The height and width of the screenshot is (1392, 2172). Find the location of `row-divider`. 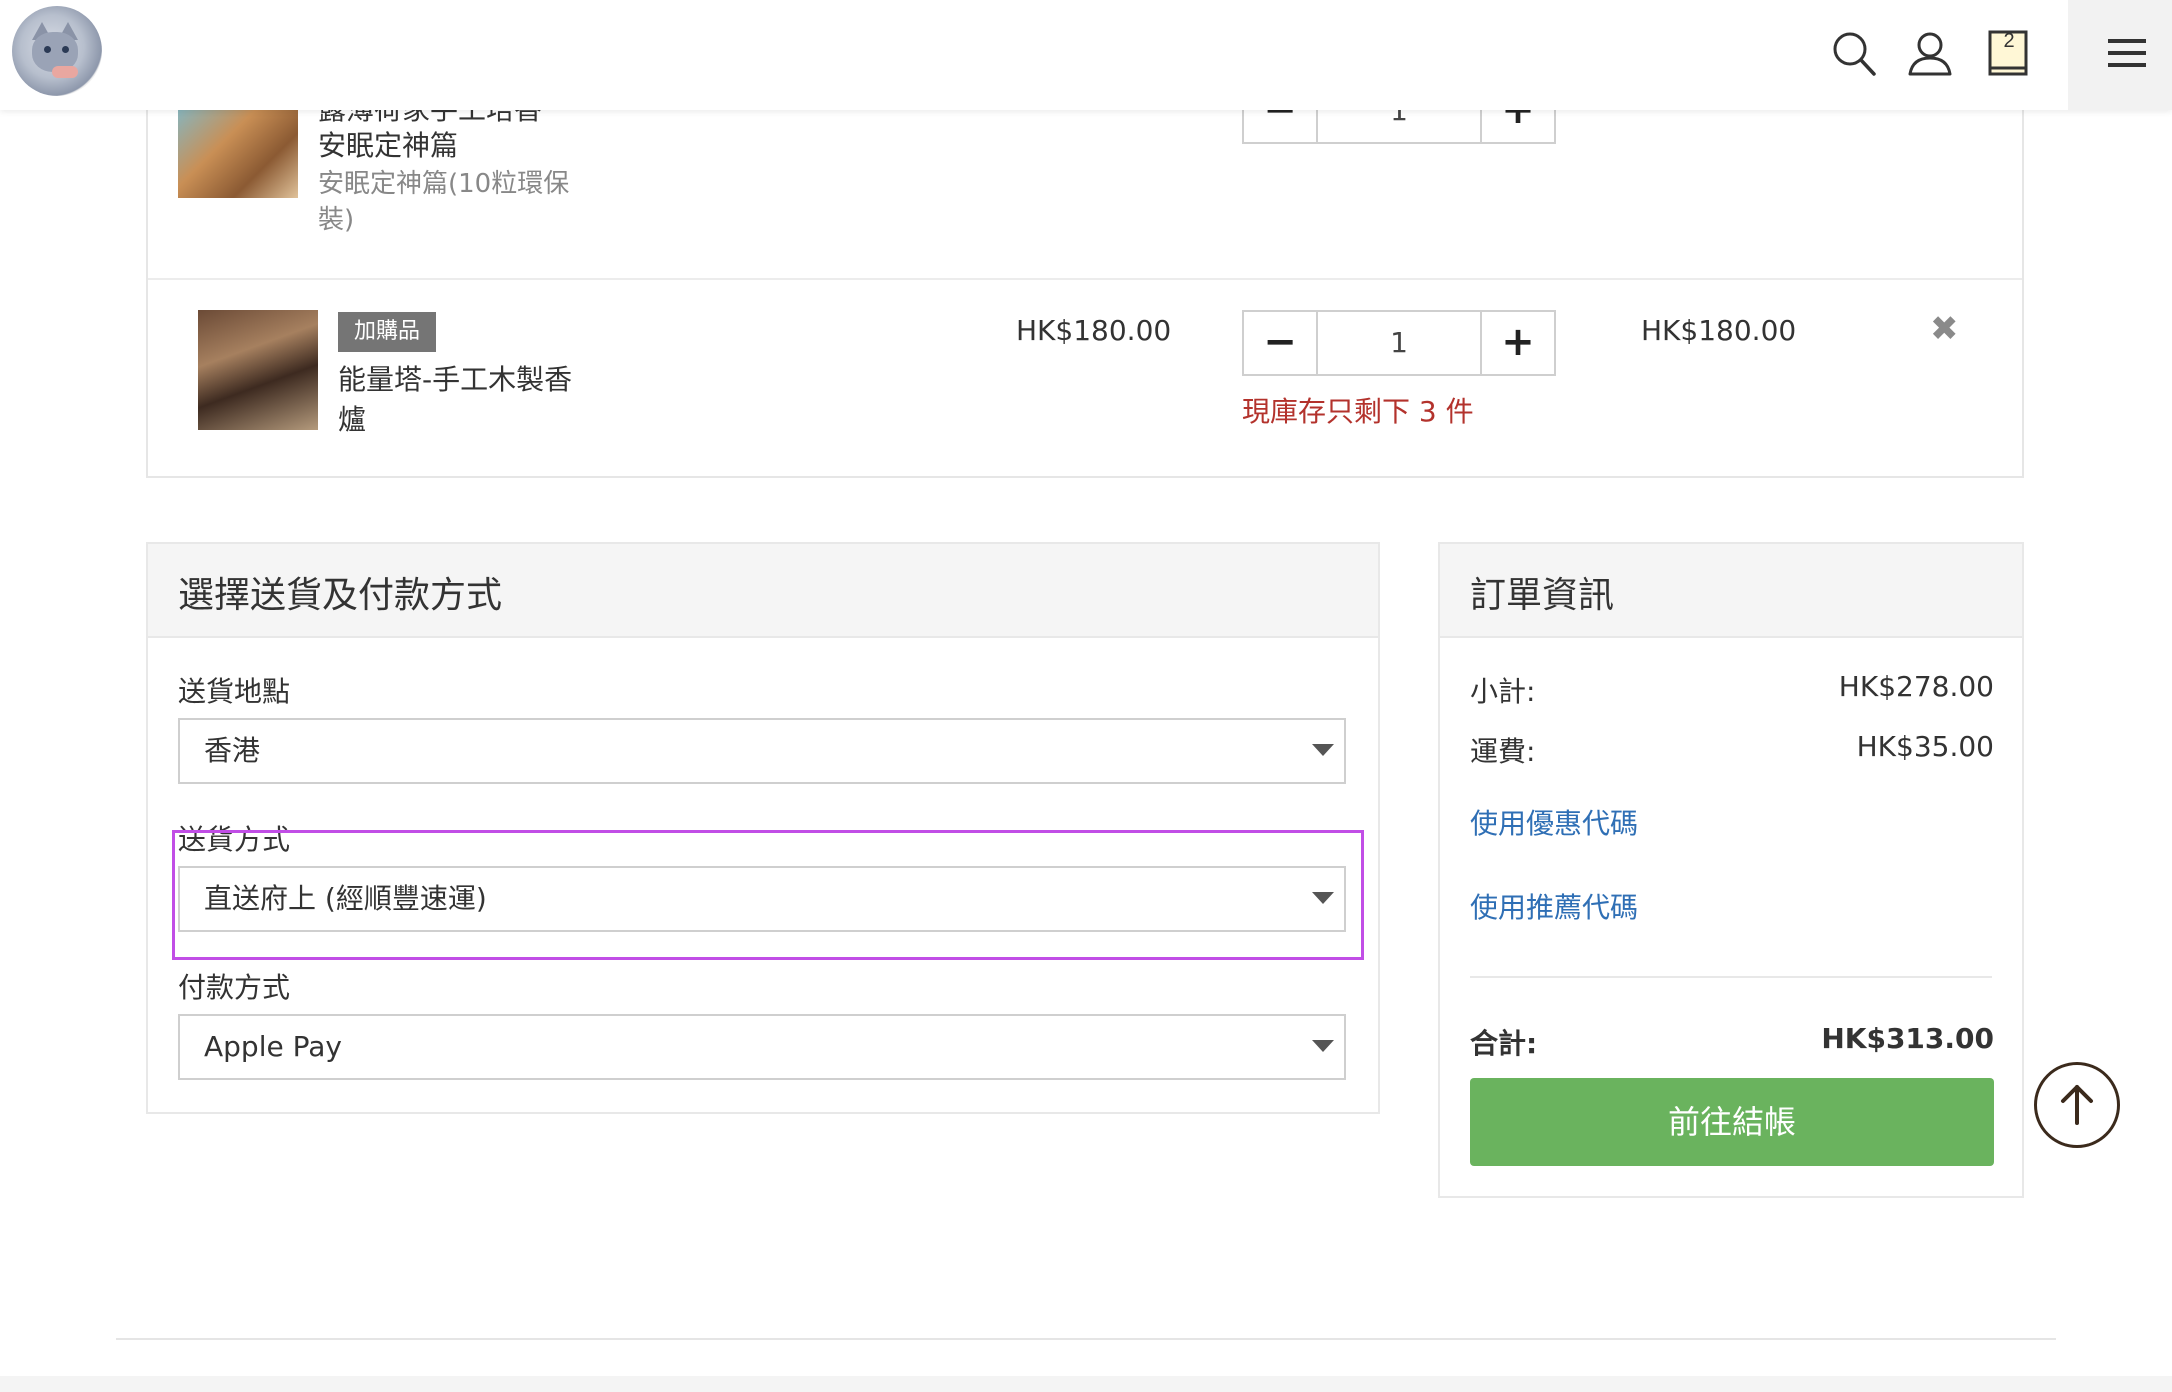

row-divider is located at coordinates (1085, 279).